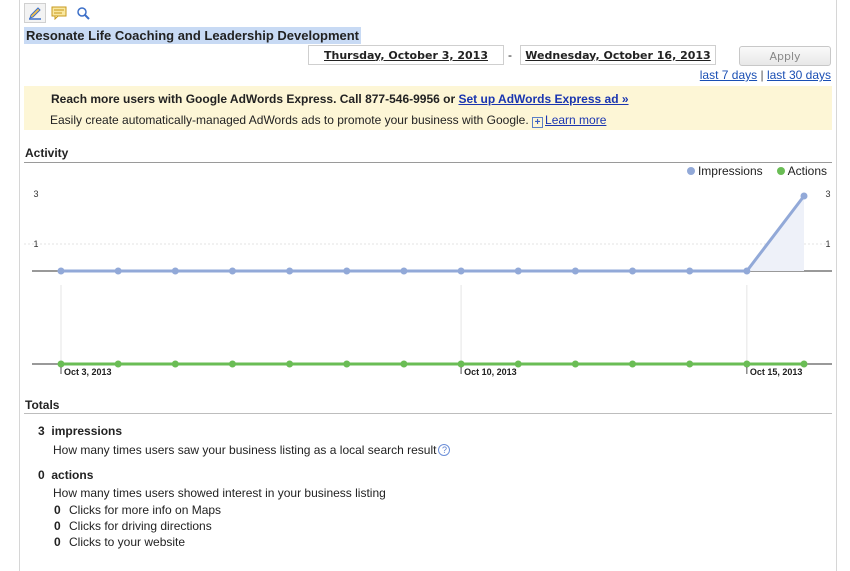  What do you see at coordinates (127, 542) in the screenshot?
I see `breakdown-label: Clicks to your website` at bounding box center [127, 542].